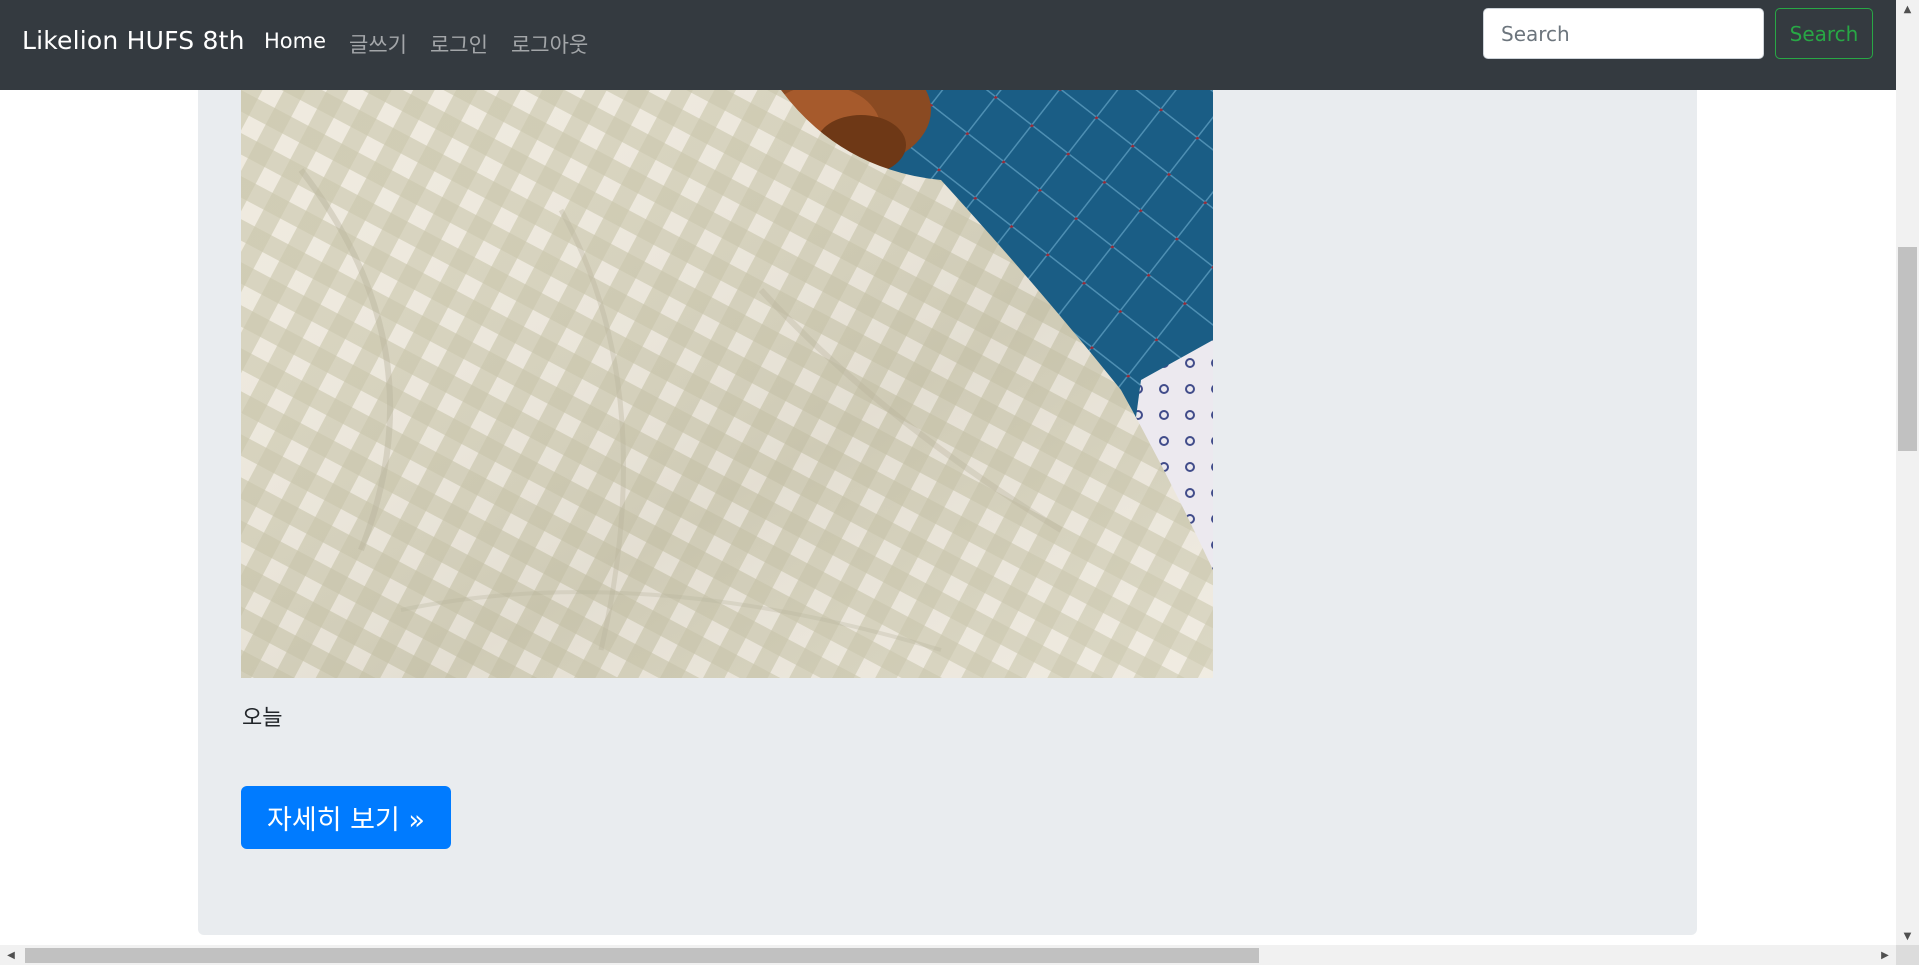  What do you see at coordinates (11, 955) in the screenshot?
I see `scroll-left-icon: ◀` at bounding box center [11, 955].